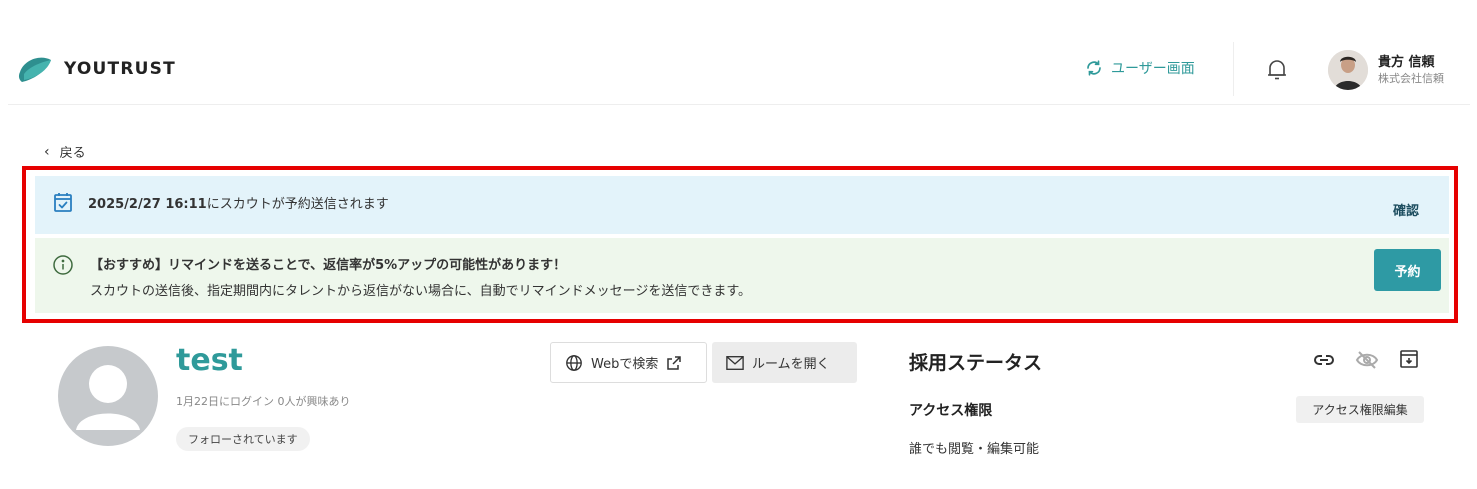 This screenshot has height=489, width=1477. I want to click on refresh-icon, so click(1094, 68).